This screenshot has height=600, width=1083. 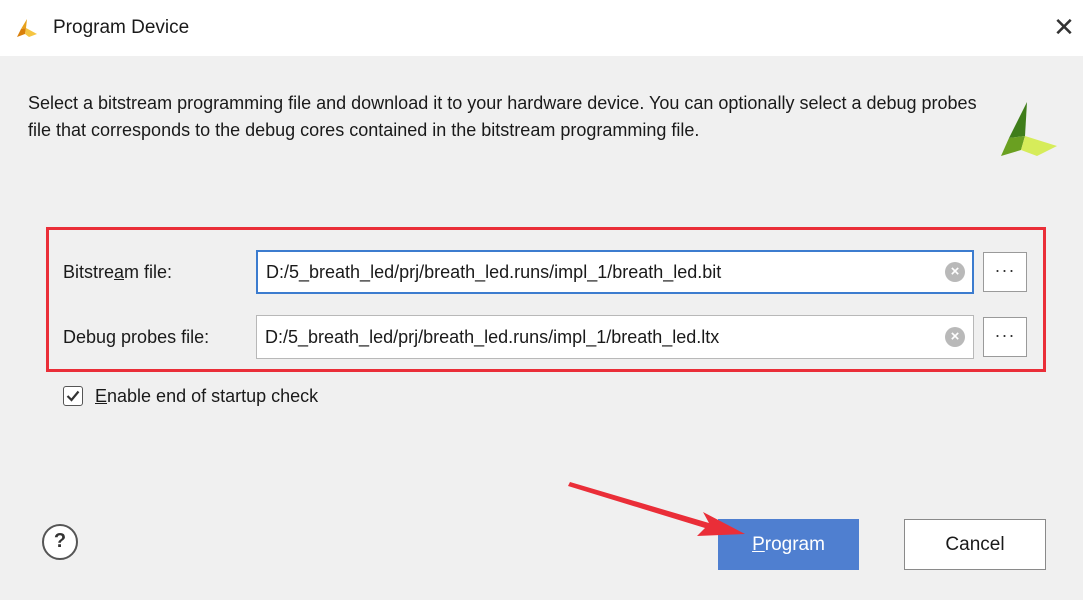 What do you see at coordinates (1005, 337) in the screenshot?
I see `browse-debug-button: ···` at bounding box center [1005, 337].